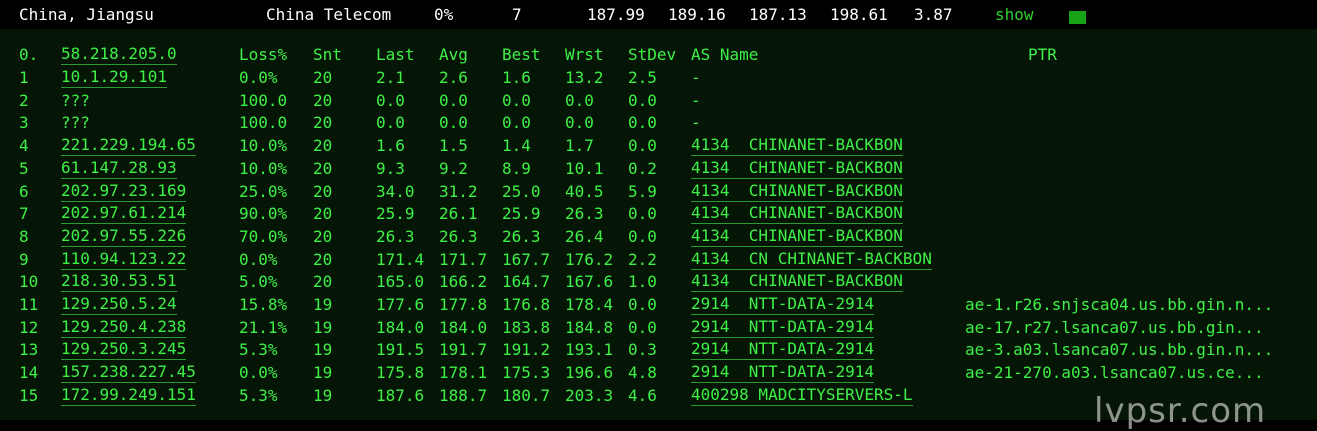 The height and width of the screenshot is (431, 1317). Describe the element at coordinates (128, 373) in the screenshot. I see `hop-host: 157.238.227.45` at that location.